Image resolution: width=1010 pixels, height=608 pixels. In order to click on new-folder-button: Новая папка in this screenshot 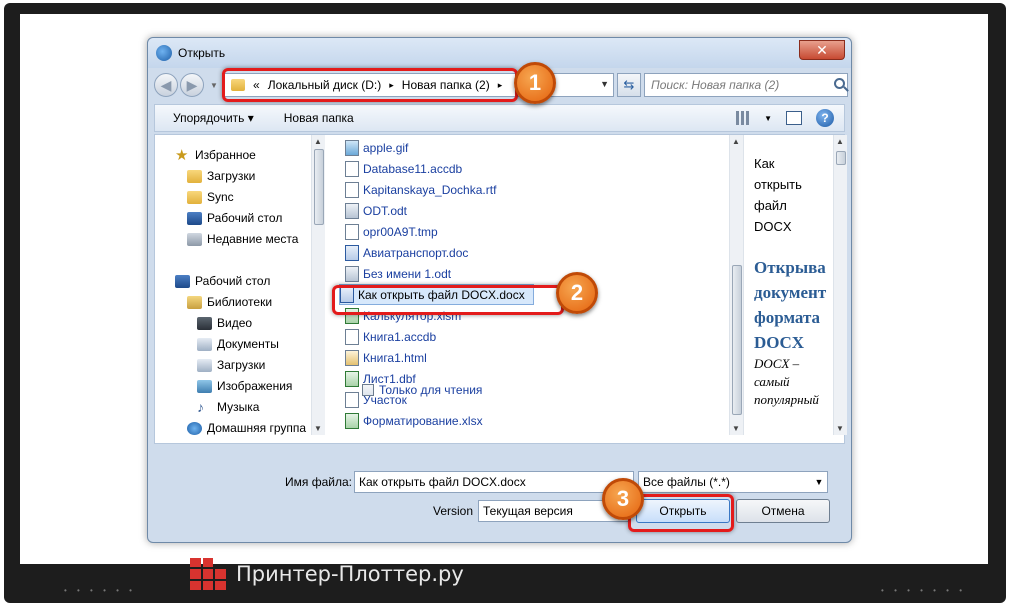, I will do `click(319, 118)`.